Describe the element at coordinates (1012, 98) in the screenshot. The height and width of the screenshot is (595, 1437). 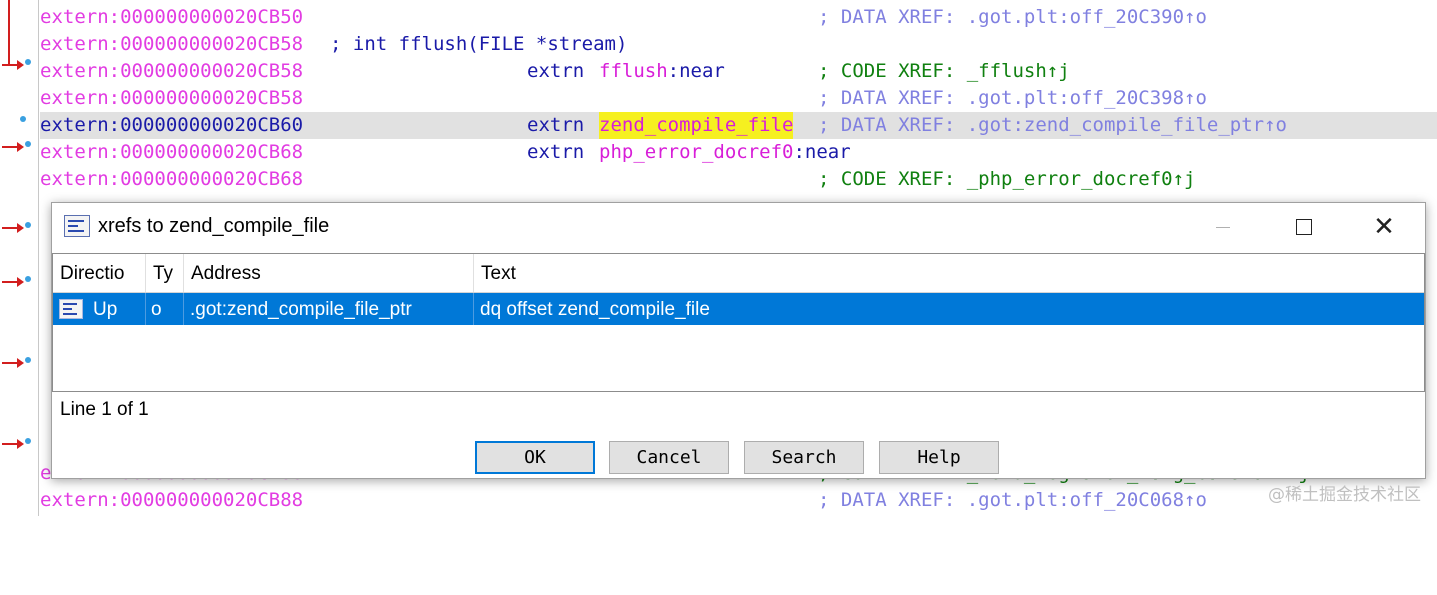
I see `xref-comment: ; DATA XREF: .got.plt:off_20C398↑o` at that location.